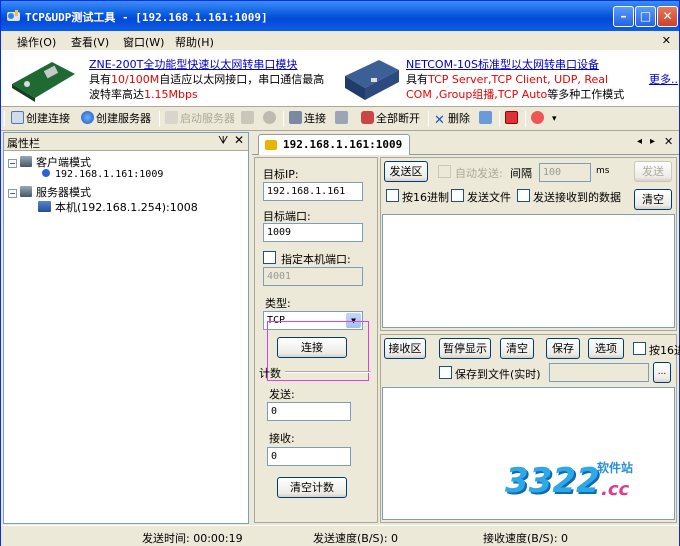 The height and width of the screenshot is (546, 680). I want to click on module-image, so click(43, 82).